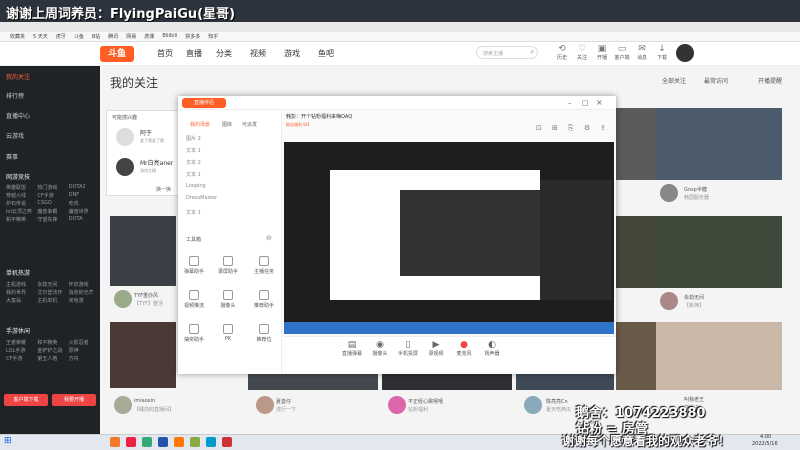 The width and height of the screenshot is (800, 450). What do you see at coordinates (557, 401) in the screenshot?
I see `streamer-name: 陈亮亮Cn` at bounding box center [557, 401].